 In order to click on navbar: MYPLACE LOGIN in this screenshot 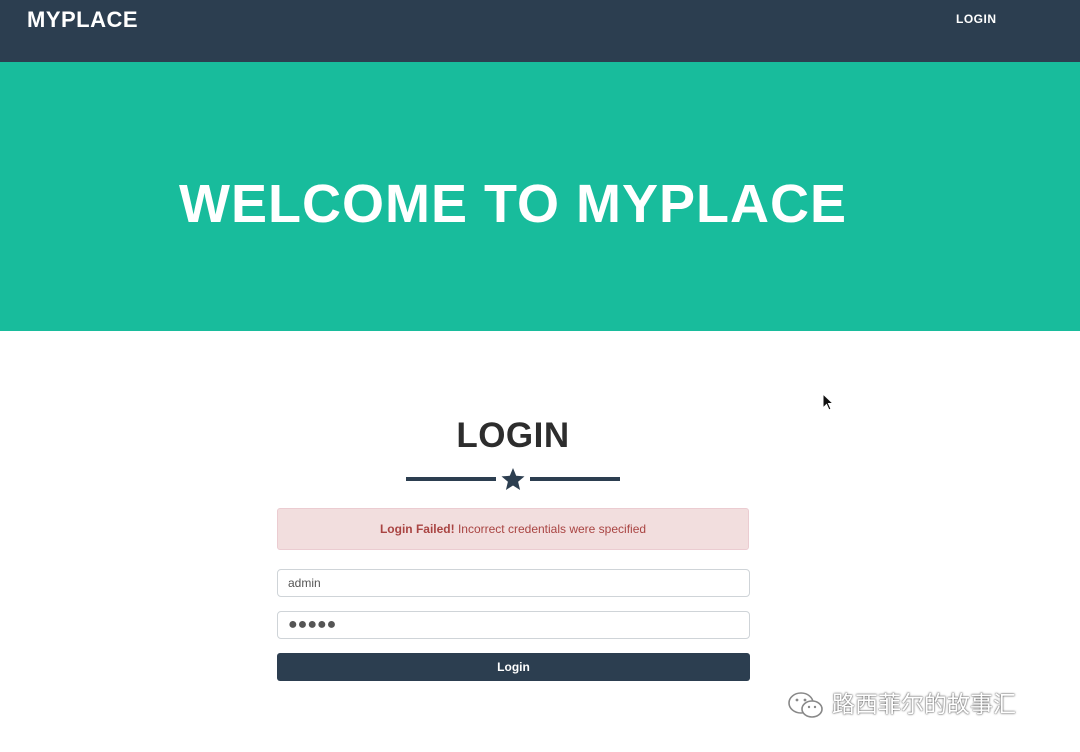, I will do `click(540, 31)`.